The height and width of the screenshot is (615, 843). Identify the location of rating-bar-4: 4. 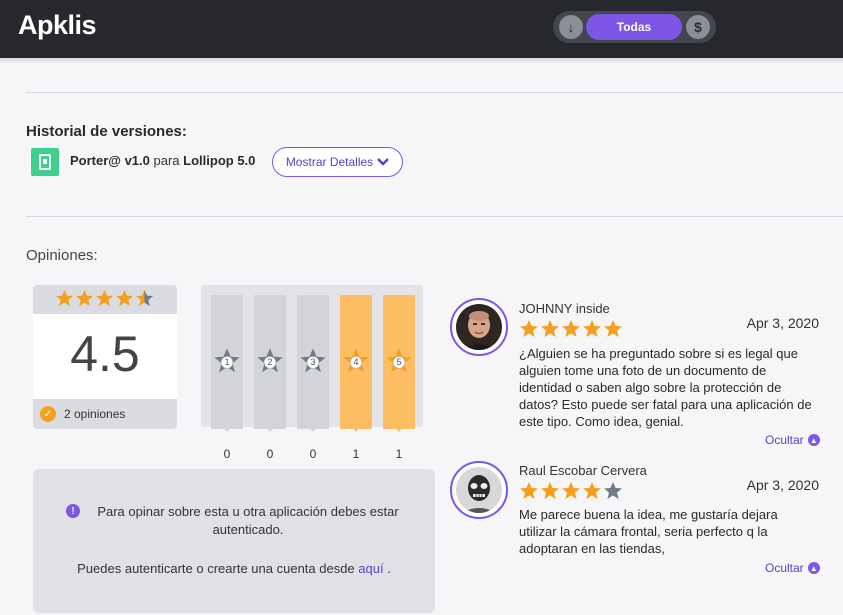
(356, 363).